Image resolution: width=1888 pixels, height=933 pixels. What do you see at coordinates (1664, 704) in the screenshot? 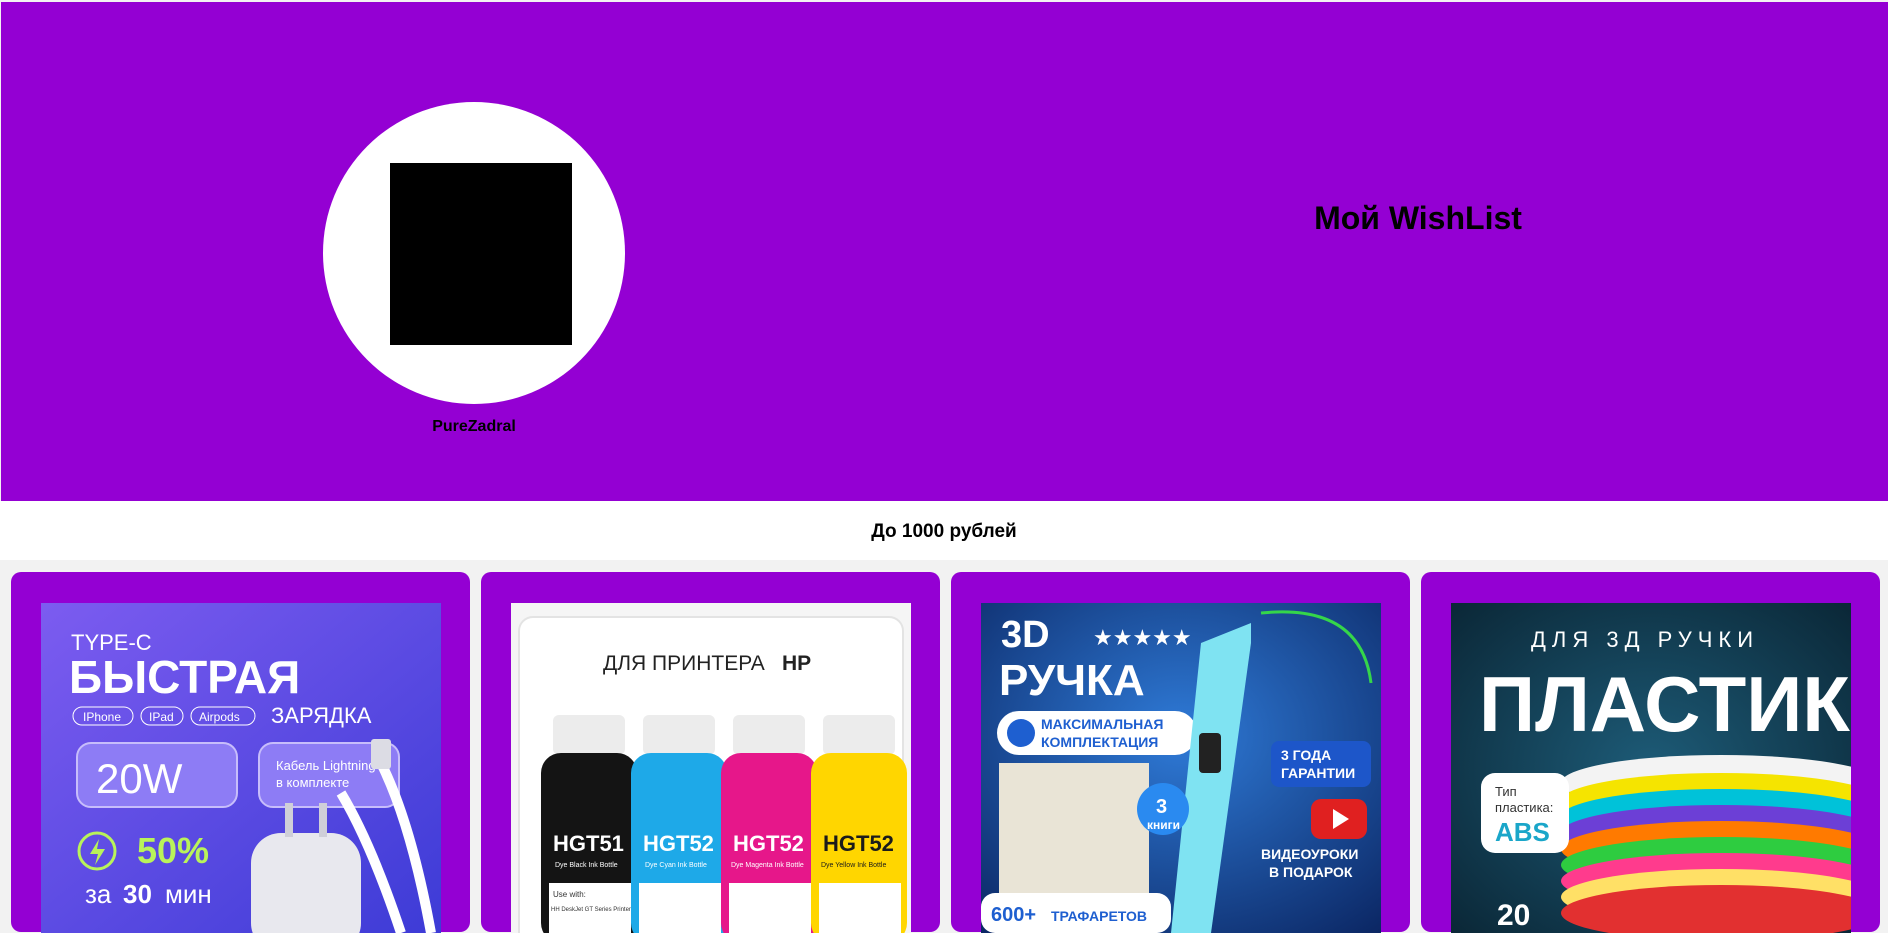
I see `plastic-text-plastic: ПЛАСТИК` at bounding box center [1664, 704].